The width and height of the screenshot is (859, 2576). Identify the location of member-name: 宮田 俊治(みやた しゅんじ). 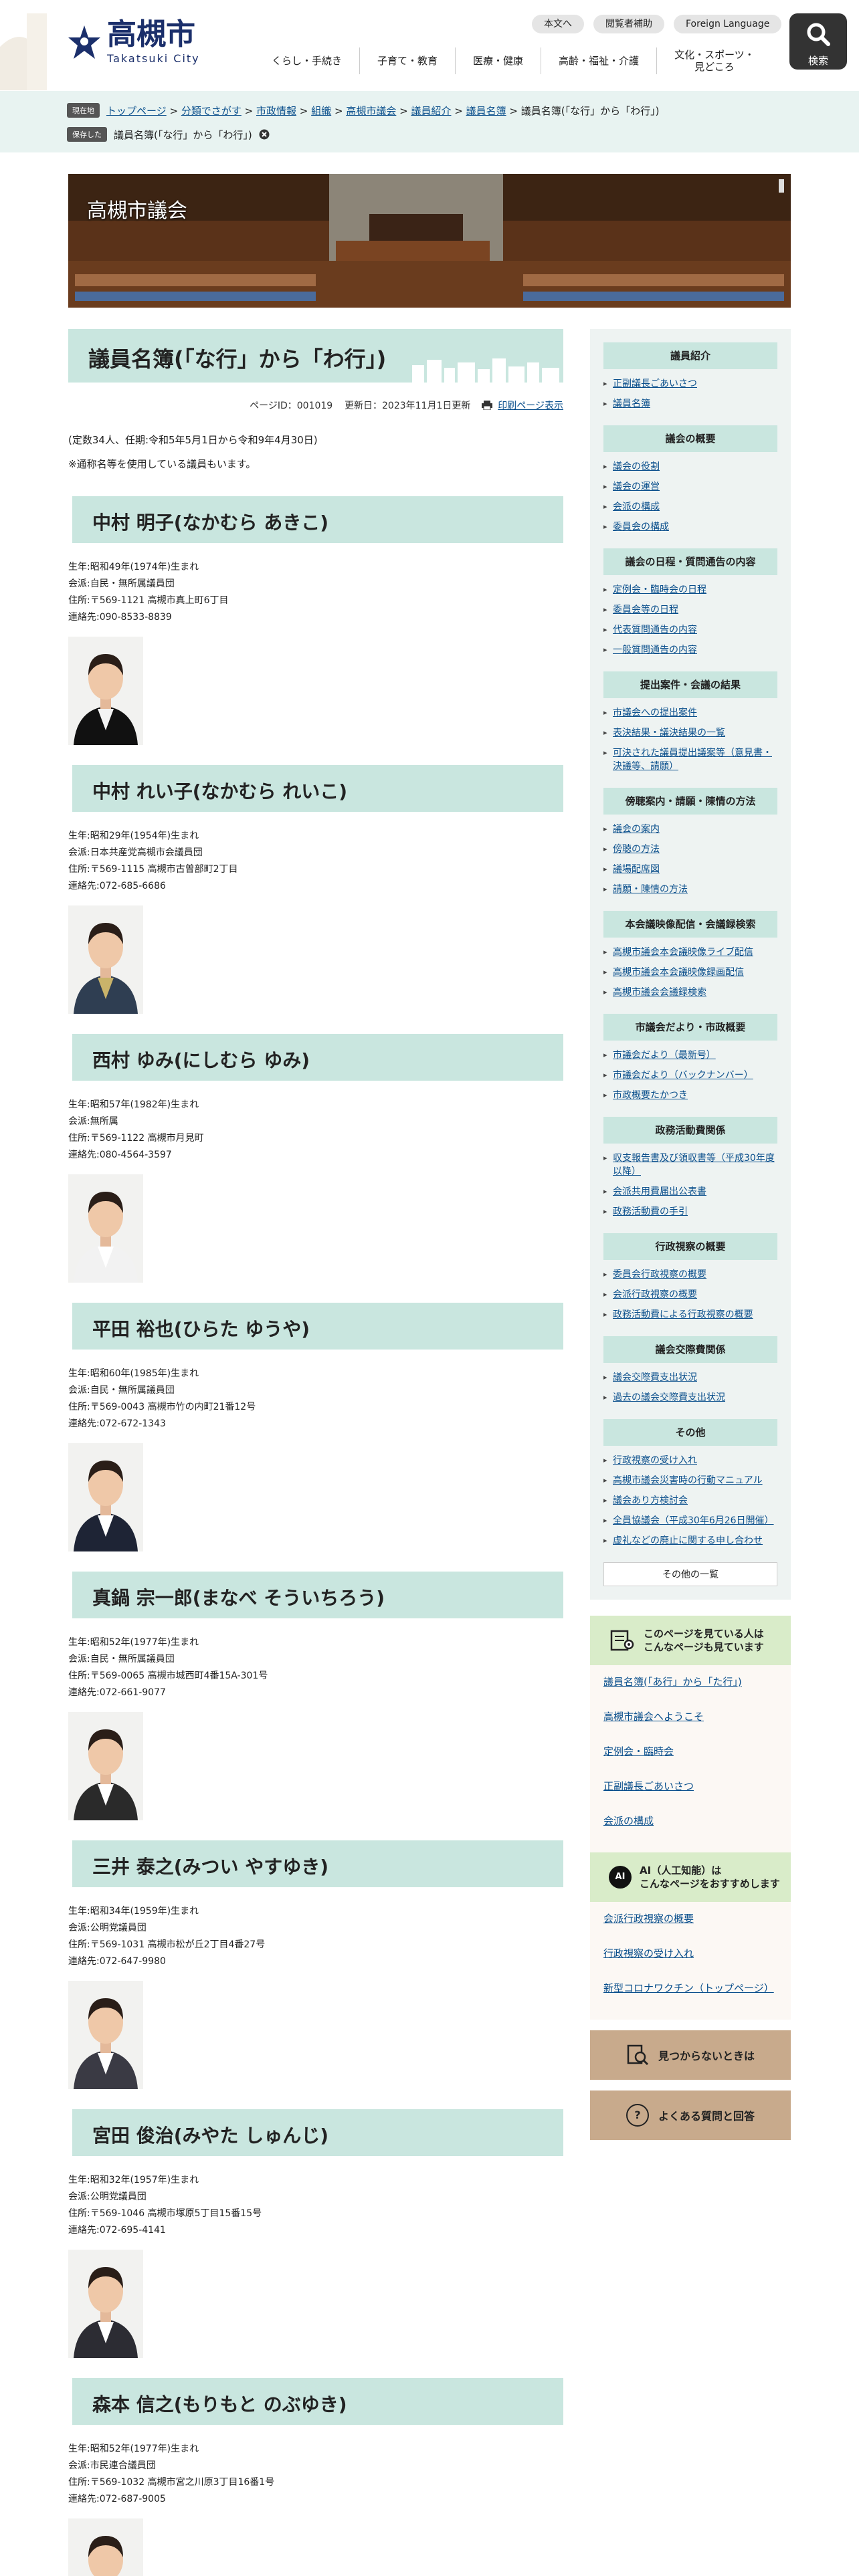
(210, 2136).